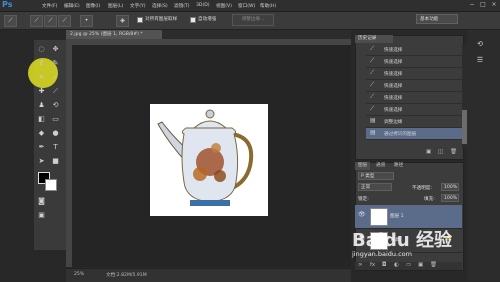  What do you see at coordinates (397, 216) in the screenshot?
I see `layer-name: 图层 1` at bounding box center [397, 216].